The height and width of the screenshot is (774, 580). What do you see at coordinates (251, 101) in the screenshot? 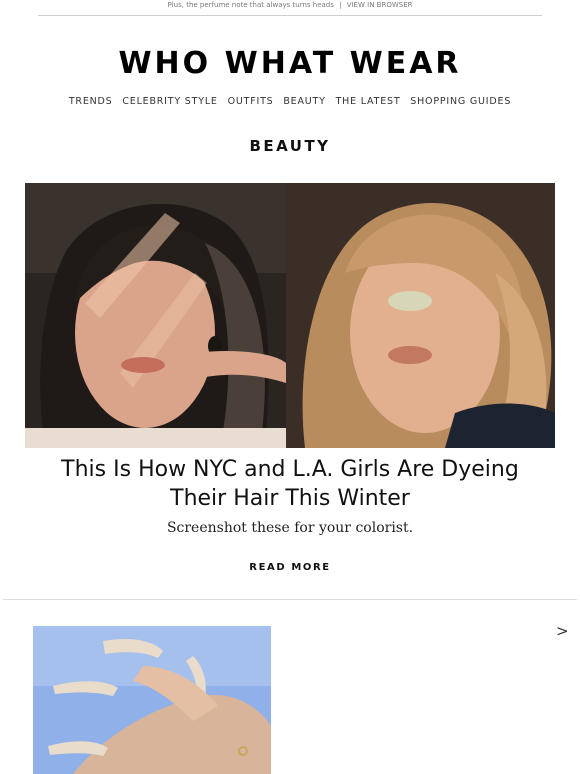
I see `nav-item-outfits: OUTFITS` at bounding box center [251, 101].